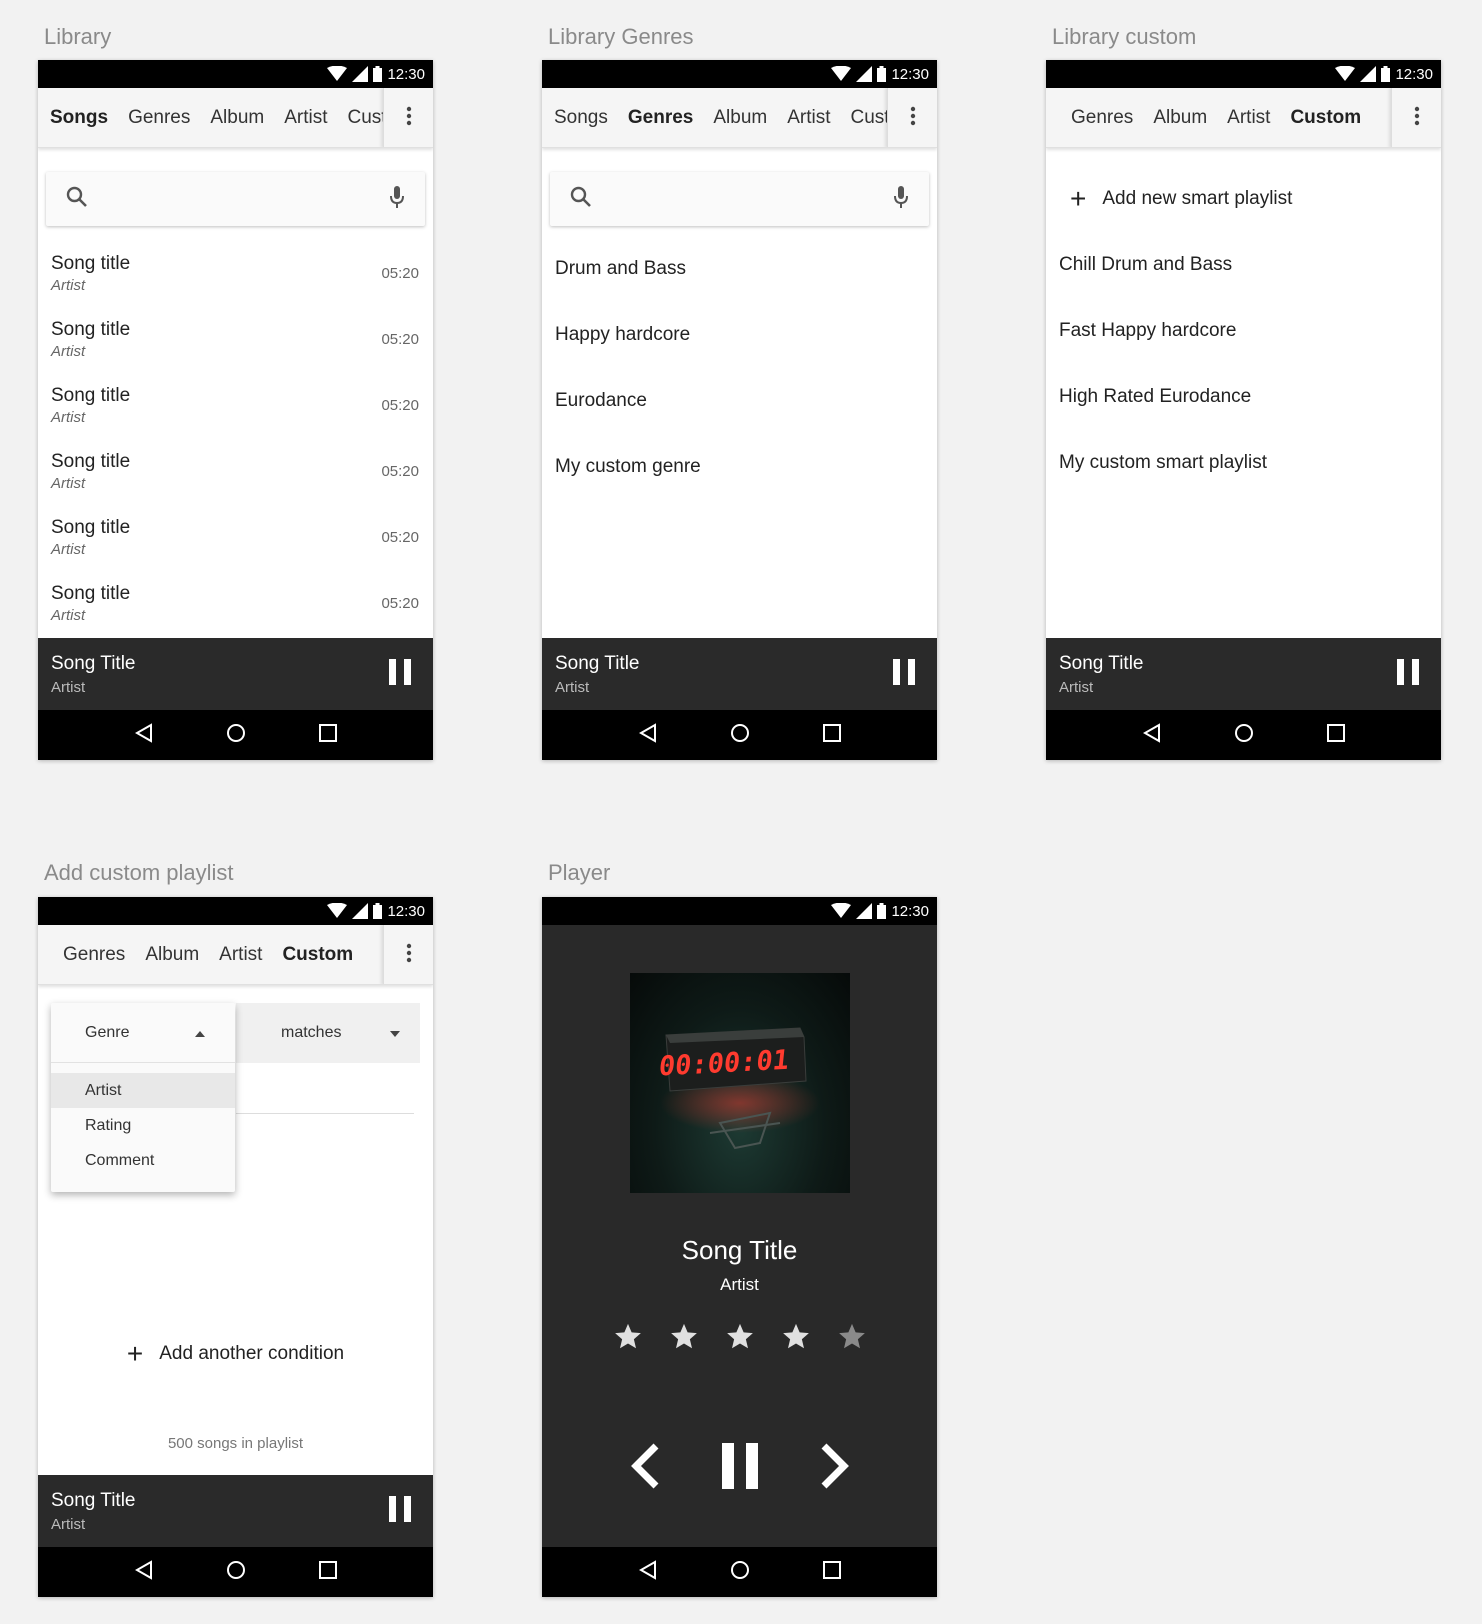 This screenshot has height=1624, width=1482. What do you see at coordinates (1243, 199) in the screenshot?
I see `add-smart-playlist-button: + Add new smart playlist` at bounding box center [1243, 199].